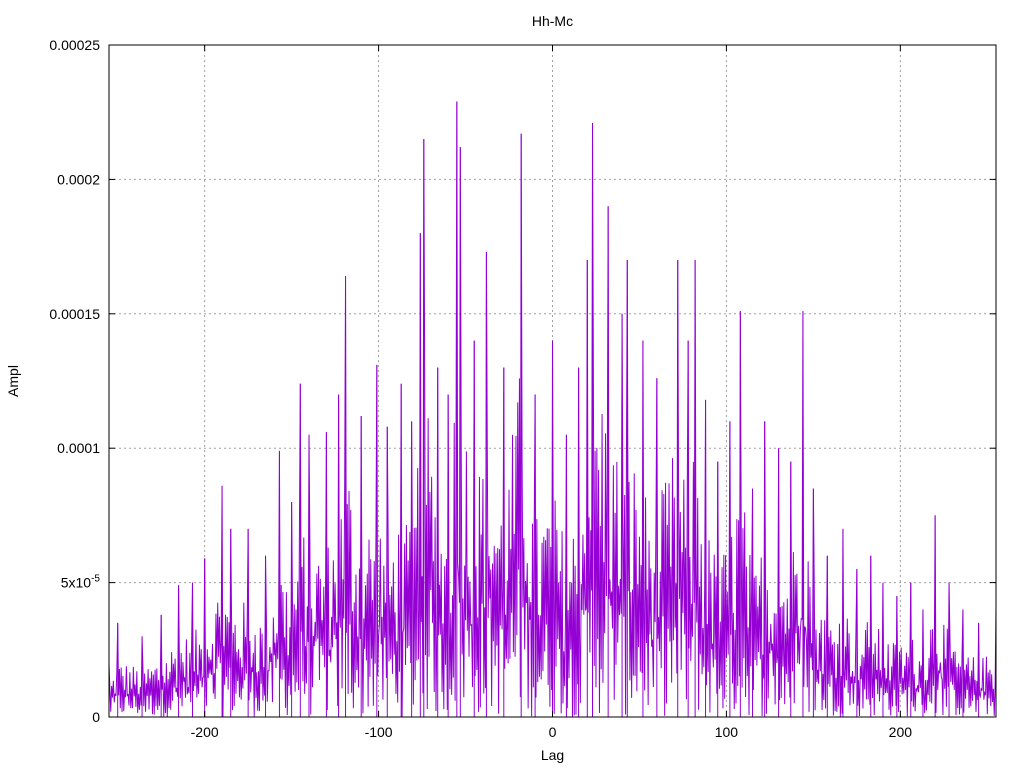 This screenshot has width=1024, height=768. I want to click on y-axis-label: Ampl, so click(13, 381).